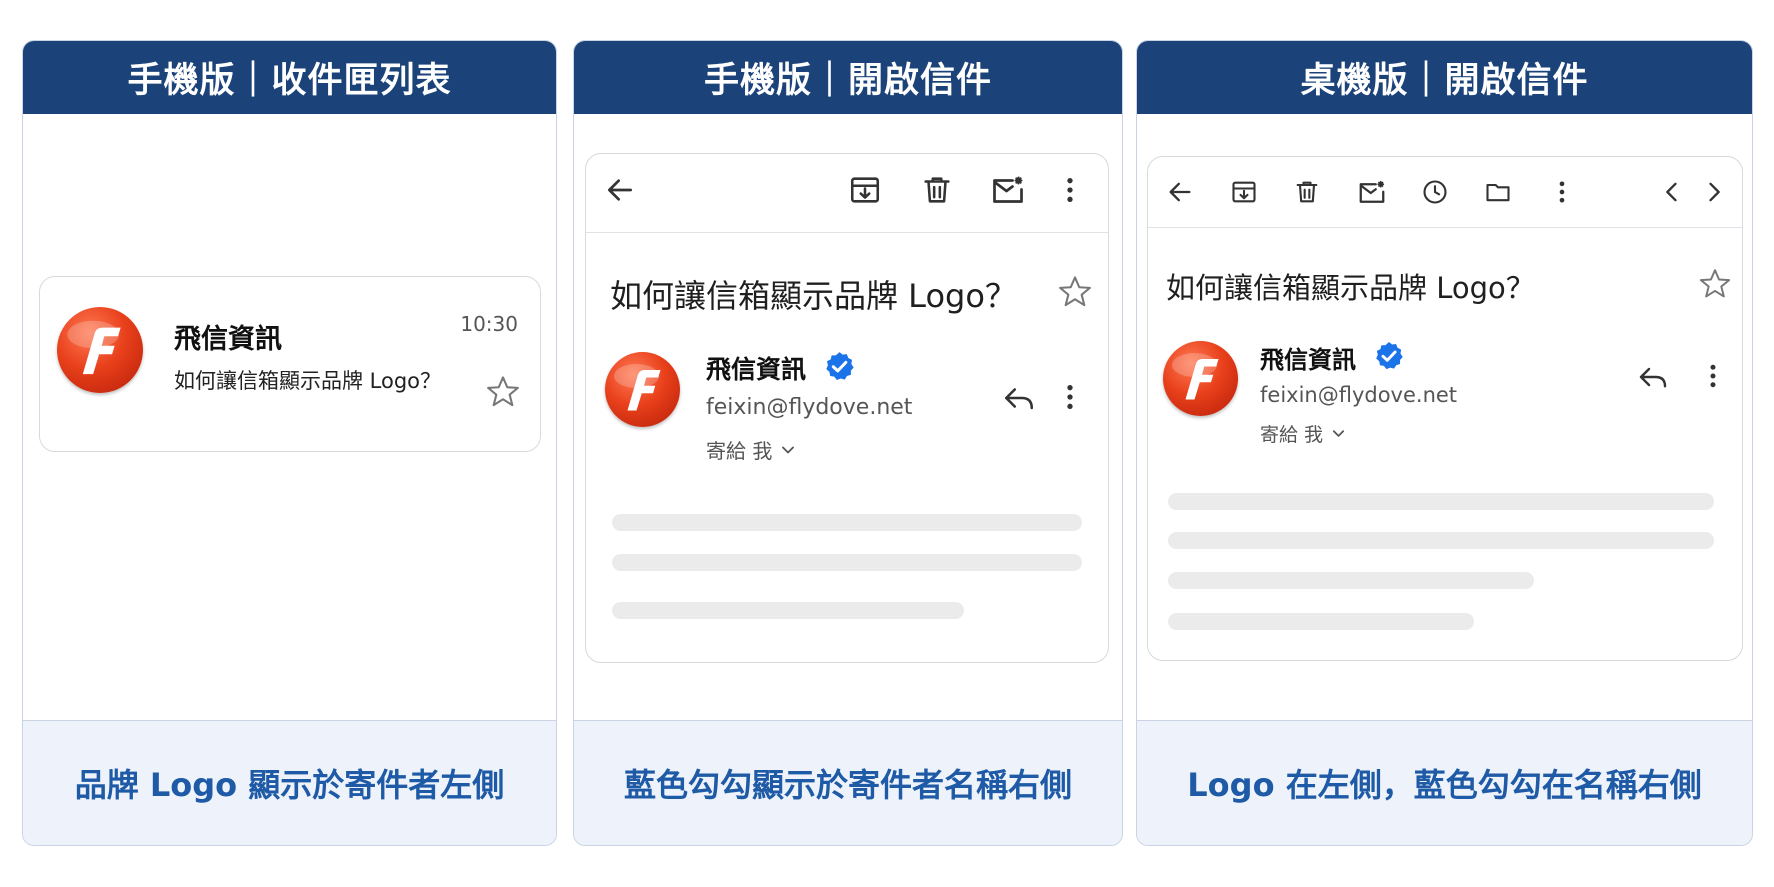 This screenshot has height=887, width=1774. What do you see at coordinates (290, 364) in the screenshot?
I see `inbox-list-item: 飛信資訊 10:30 如何讓信箱顯示品牌 Logo？` at bounding box center [290, 364].